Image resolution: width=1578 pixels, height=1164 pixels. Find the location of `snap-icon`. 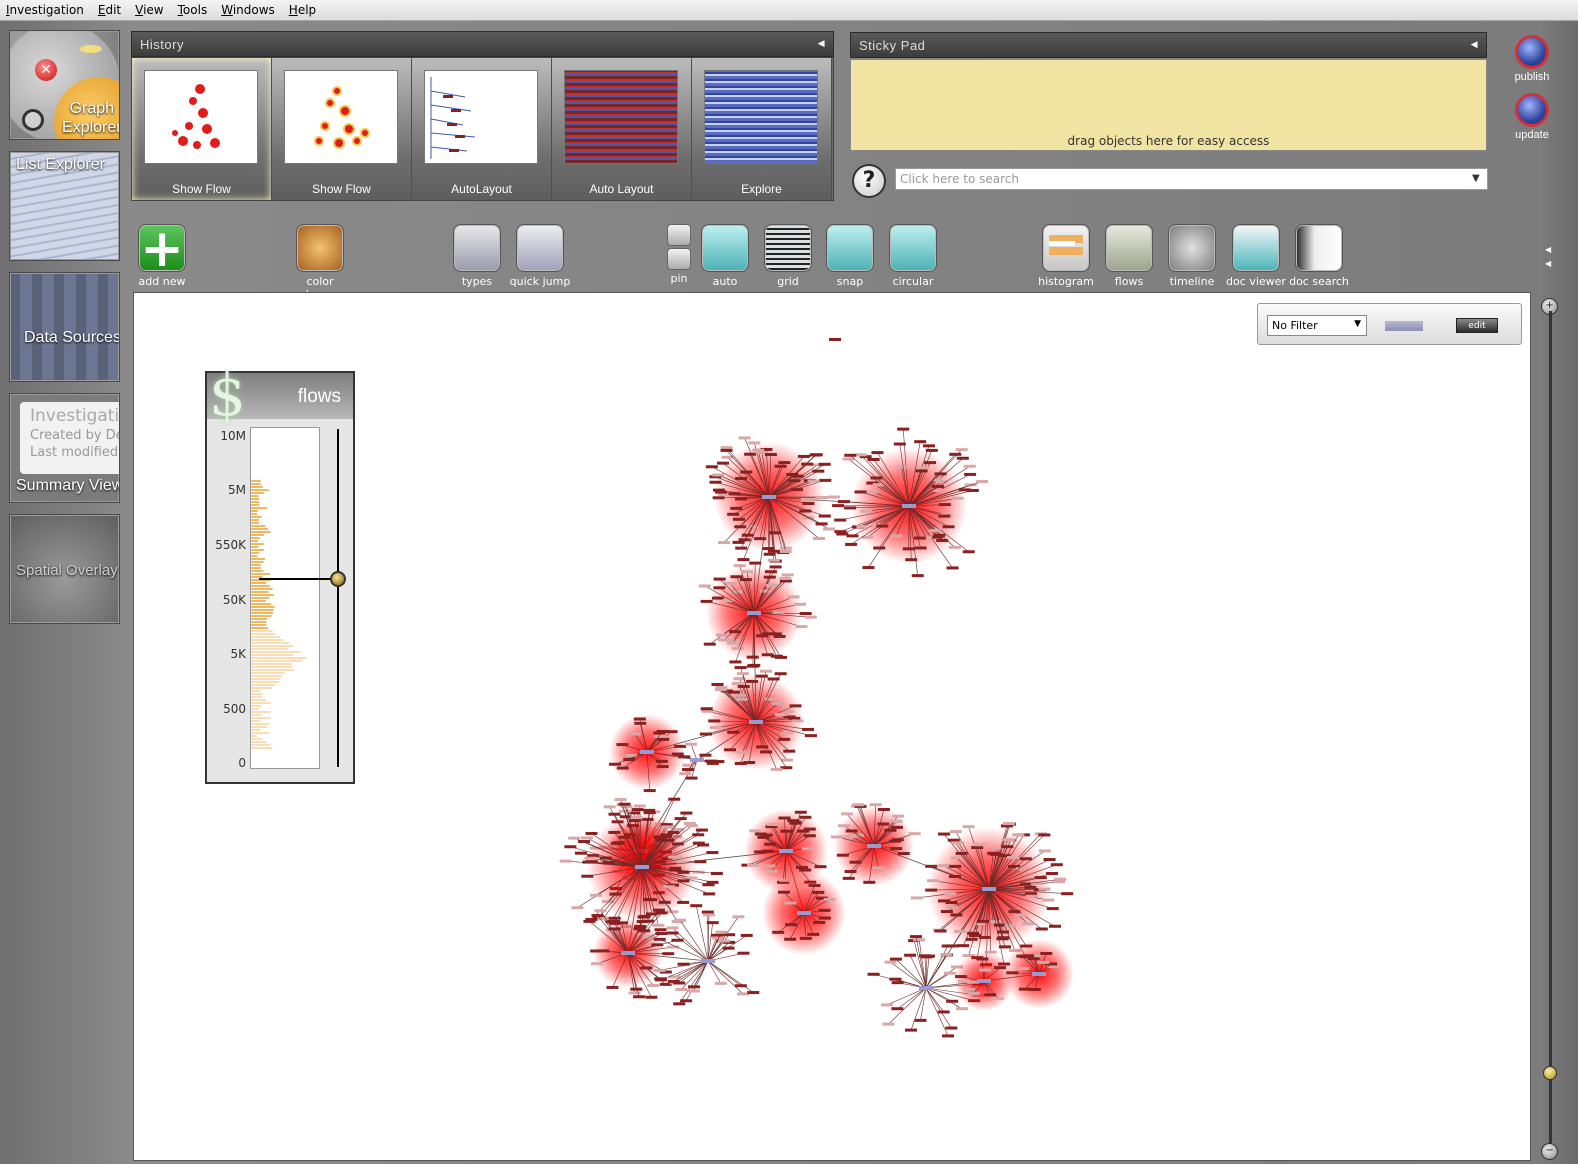

snap-icon is located at coordinates (850, 248).